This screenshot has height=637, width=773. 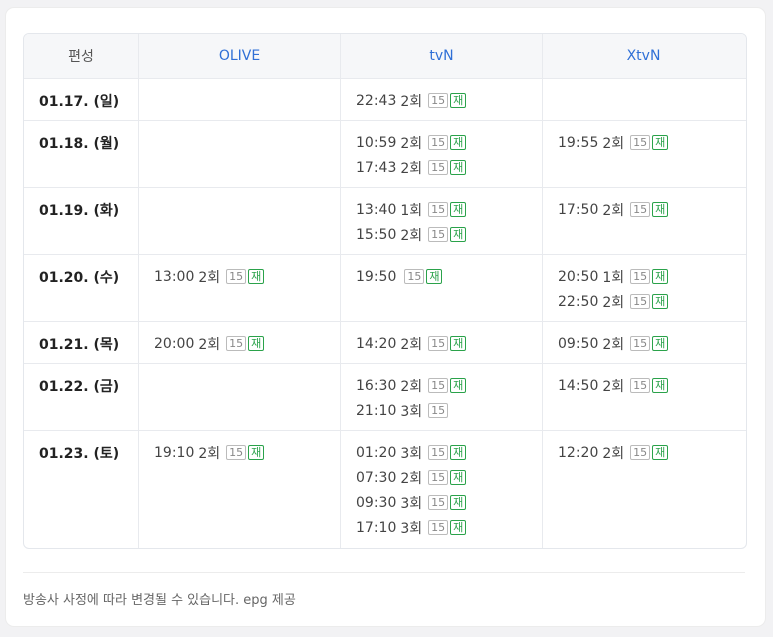 I want to click on schedule-entry: 14:20 2회 15 재, so click(x=449, y=343).